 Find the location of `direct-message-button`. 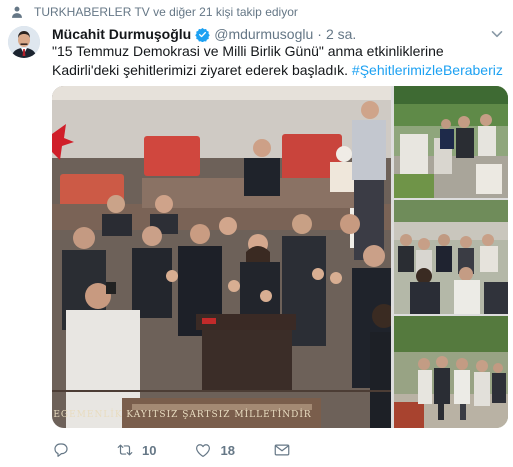

direct-message-button is located at coordinates (286, 450).